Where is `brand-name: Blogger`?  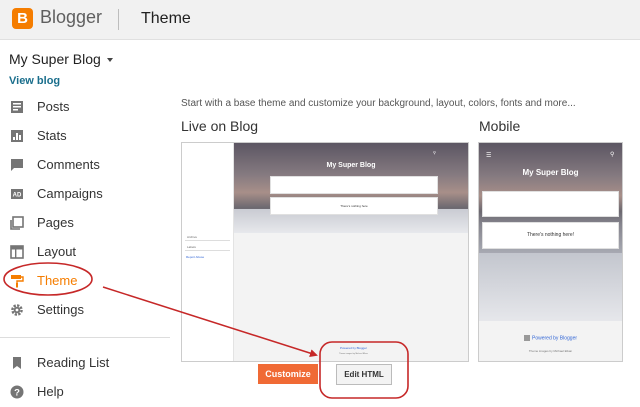
brand-name: Blogger is located at coordinates (71, 17).